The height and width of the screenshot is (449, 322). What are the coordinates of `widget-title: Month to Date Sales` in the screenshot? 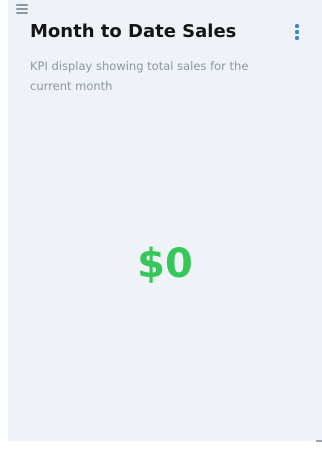 It's located at (133, 31).